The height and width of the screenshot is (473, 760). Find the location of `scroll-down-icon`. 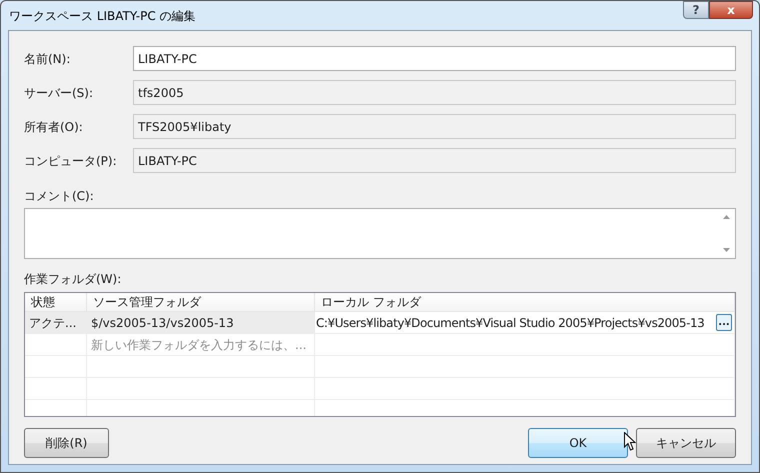

scroll-down-icon is located at coordinates (726, 250).